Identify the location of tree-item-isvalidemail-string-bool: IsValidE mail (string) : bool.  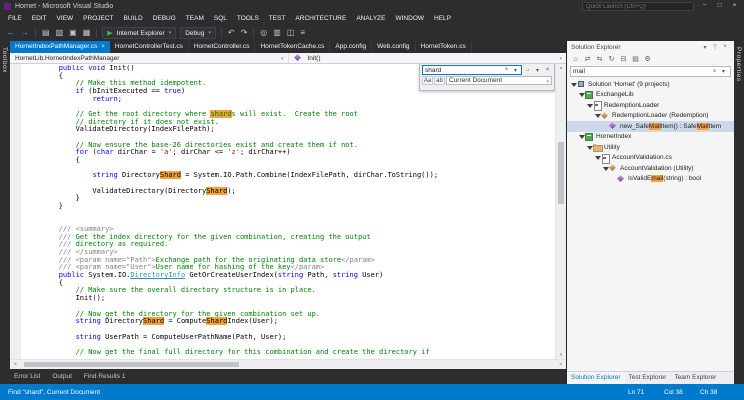
(650, 179).